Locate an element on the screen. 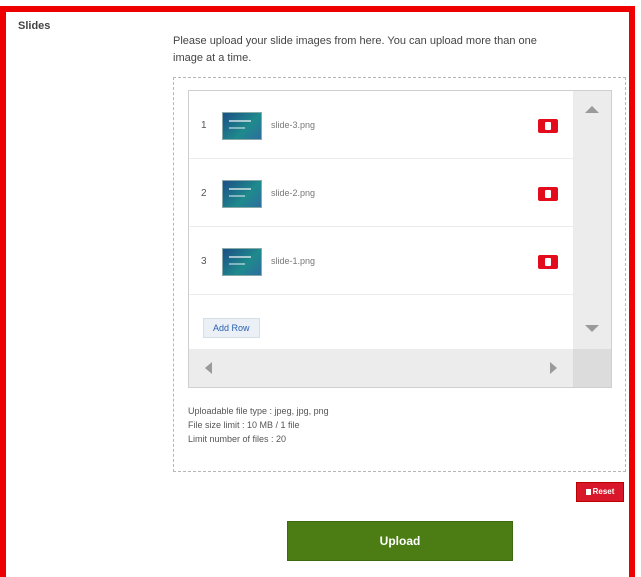  file-size-note: File size limit : 10 MB / 1 file is located at coordinates (244, 425).